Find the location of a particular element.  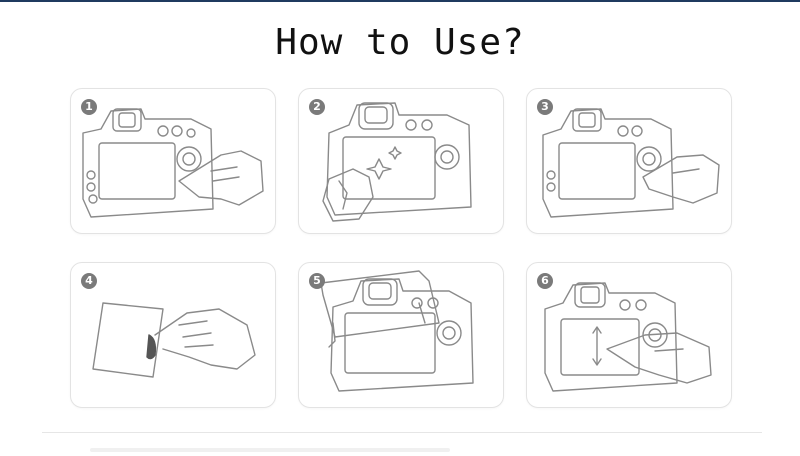

step-number-badge: 6 is located at coordinates (545, 281).